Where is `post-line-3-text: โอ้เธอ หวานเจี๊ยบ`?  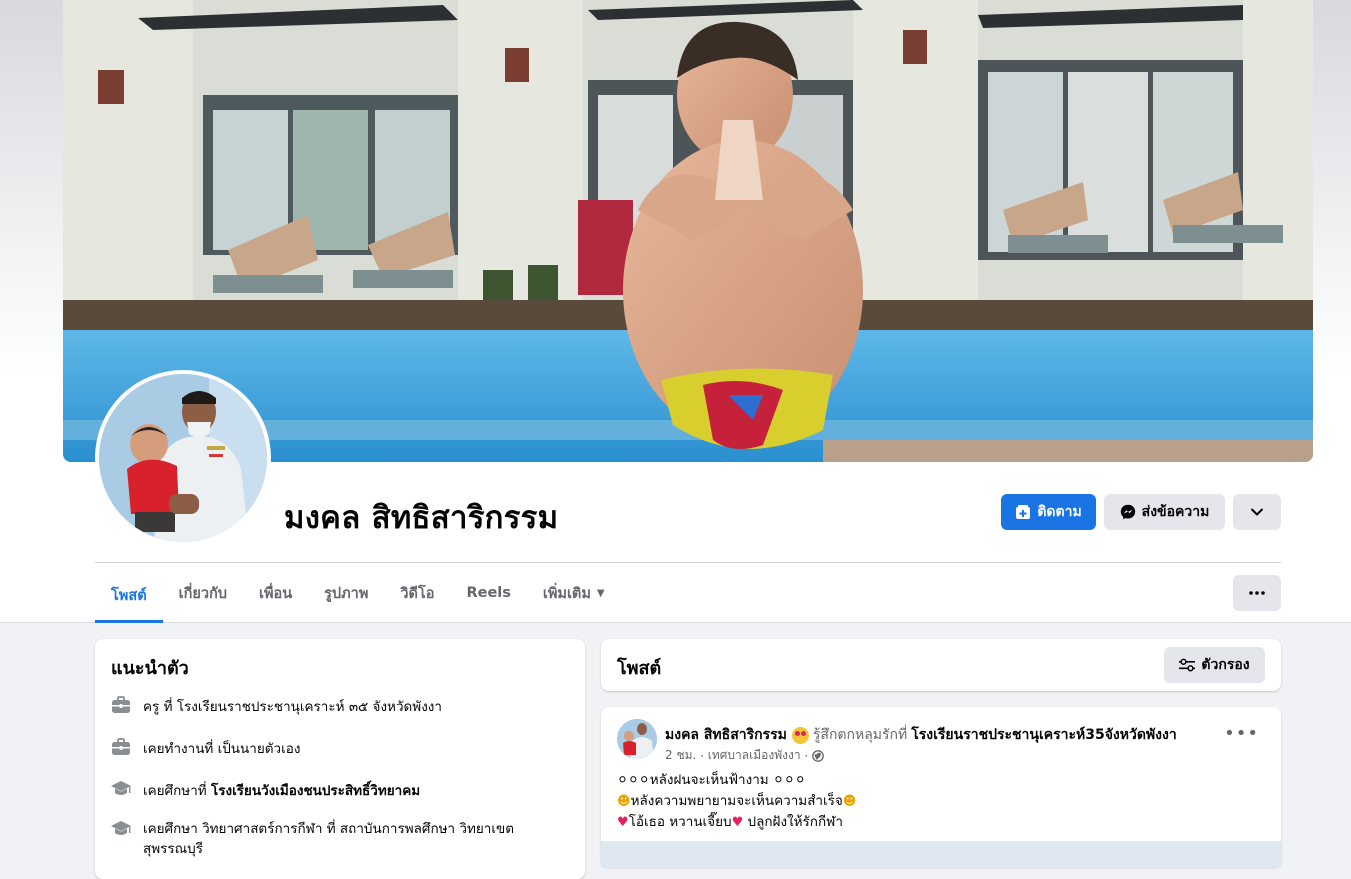 post-line-3-text: โอ้เธอ หวานเจี๊ยบ is located at coordinates (680, 822).